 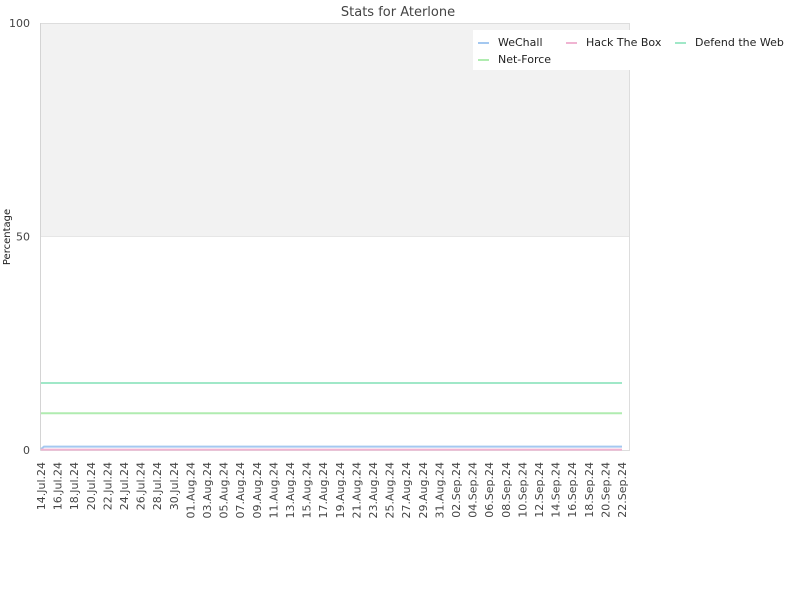 What do you see at coordinates (423, 490) in the screenshot?
I see `x-tick-label: 29.Aug.24` at bounding box center [423, 490].